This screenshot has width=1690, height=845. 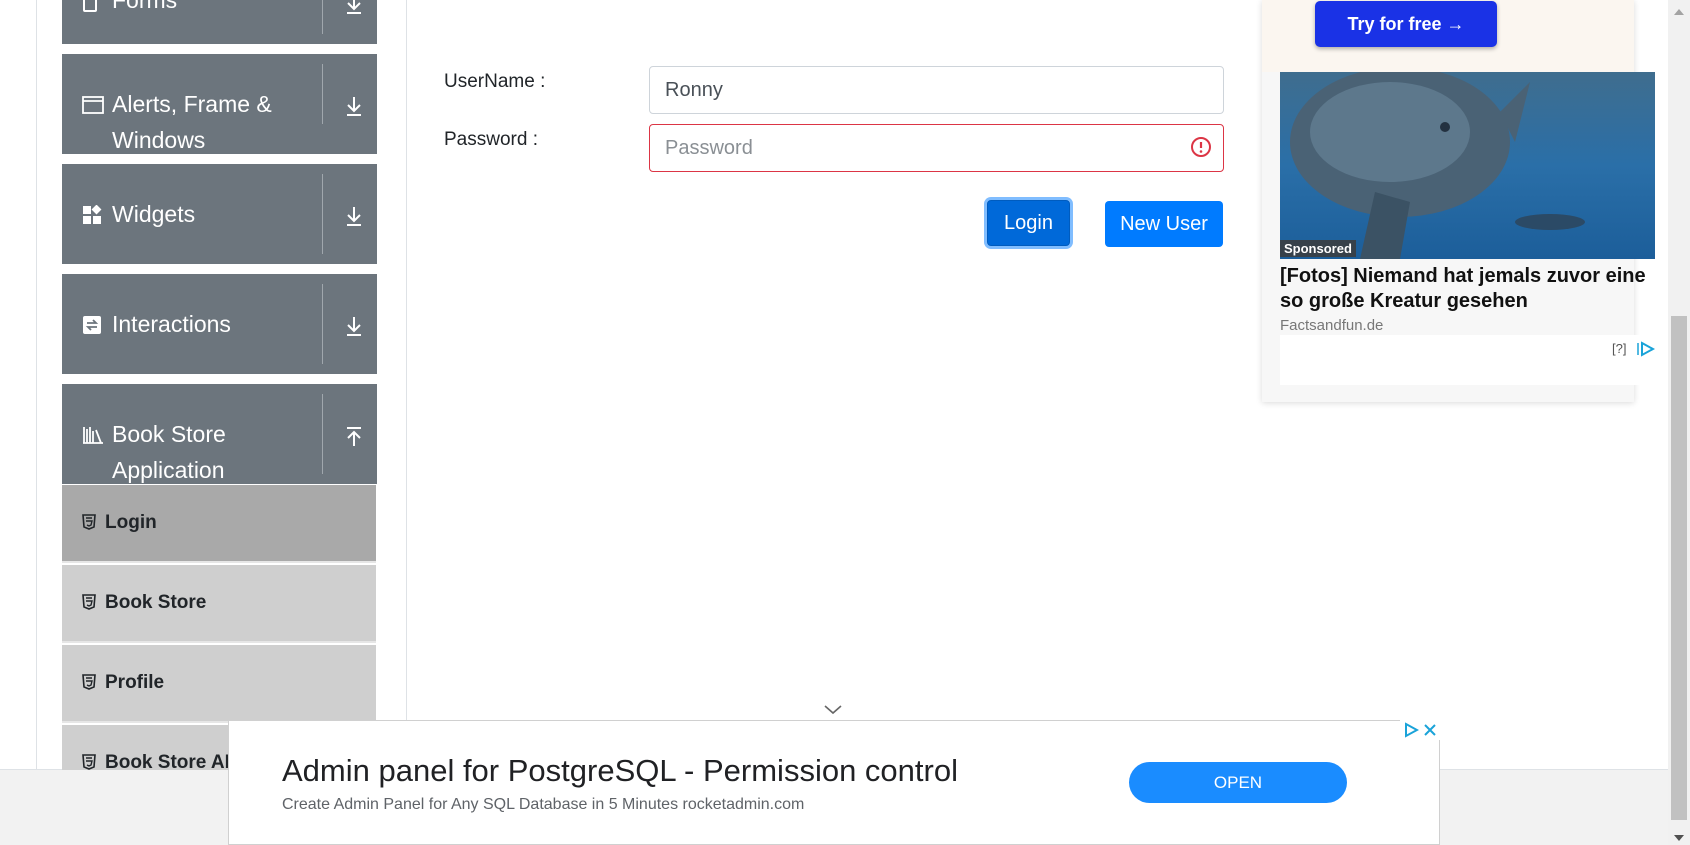 I want to click on ad-text-background, so click(x=1467, y=360).